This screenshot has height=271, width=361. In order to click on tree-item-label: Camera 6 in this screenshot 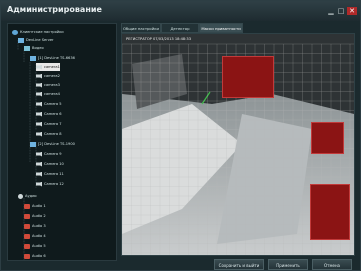, I will do `click(53, 114)`.